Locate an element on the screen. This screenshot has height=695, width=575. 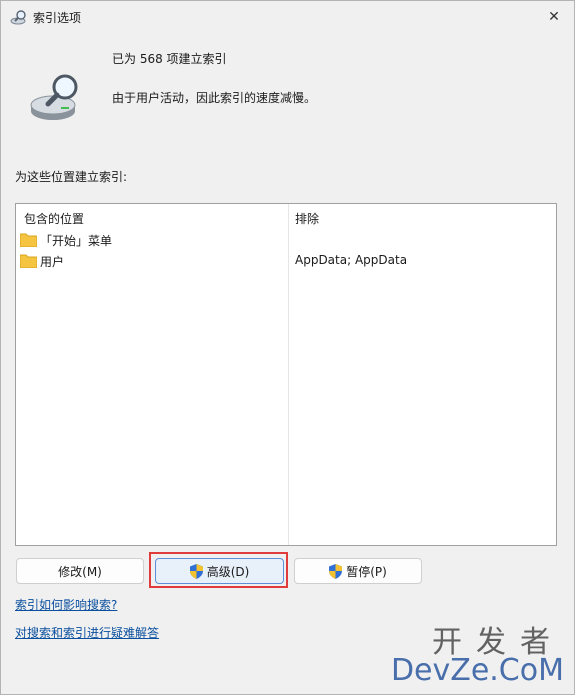
watermark-en: DevZe.CoM is located at coordinates (477, 670).